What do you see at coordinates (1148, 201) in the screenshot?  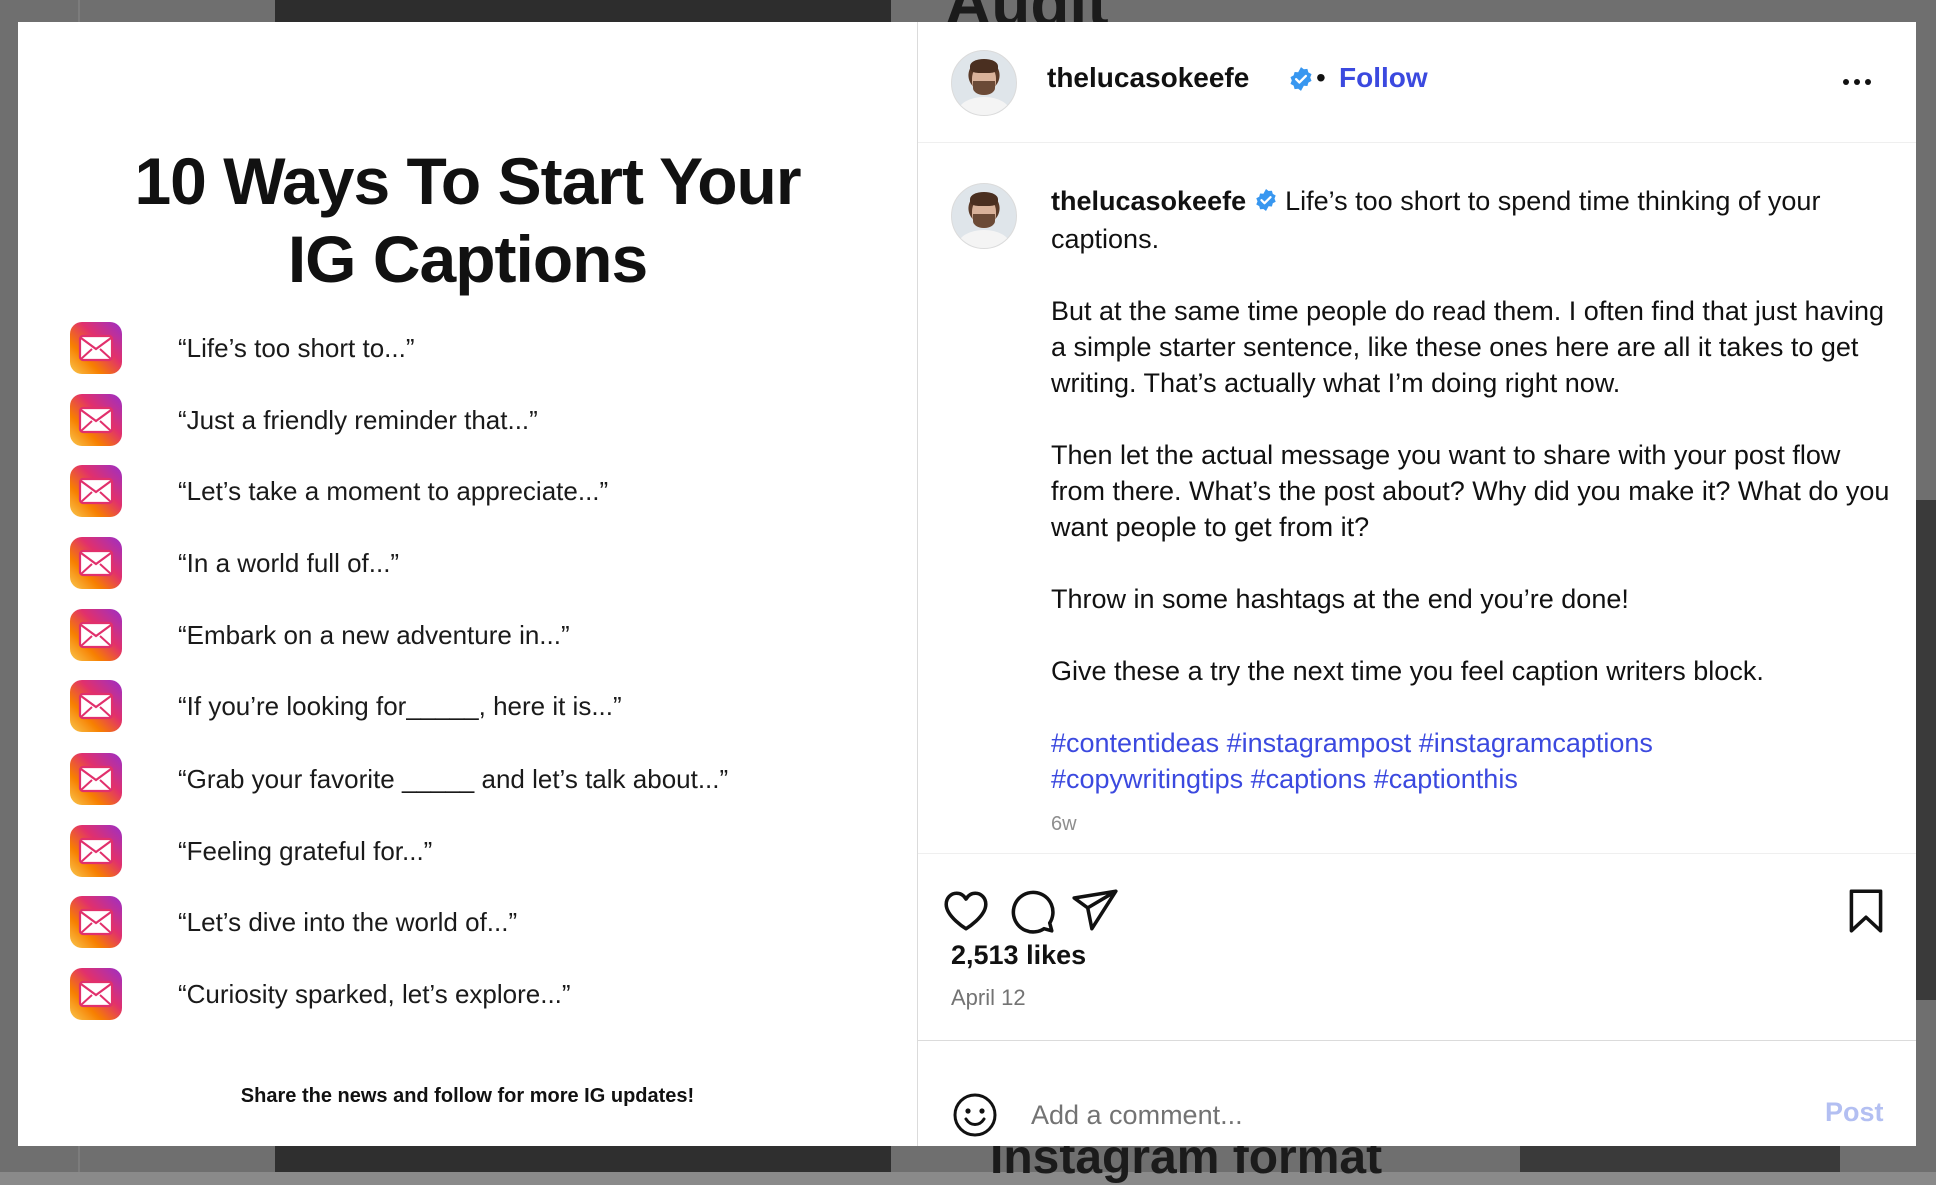 I see `caption-username: thelucasokeefe` at bounding box center [1148, 201].